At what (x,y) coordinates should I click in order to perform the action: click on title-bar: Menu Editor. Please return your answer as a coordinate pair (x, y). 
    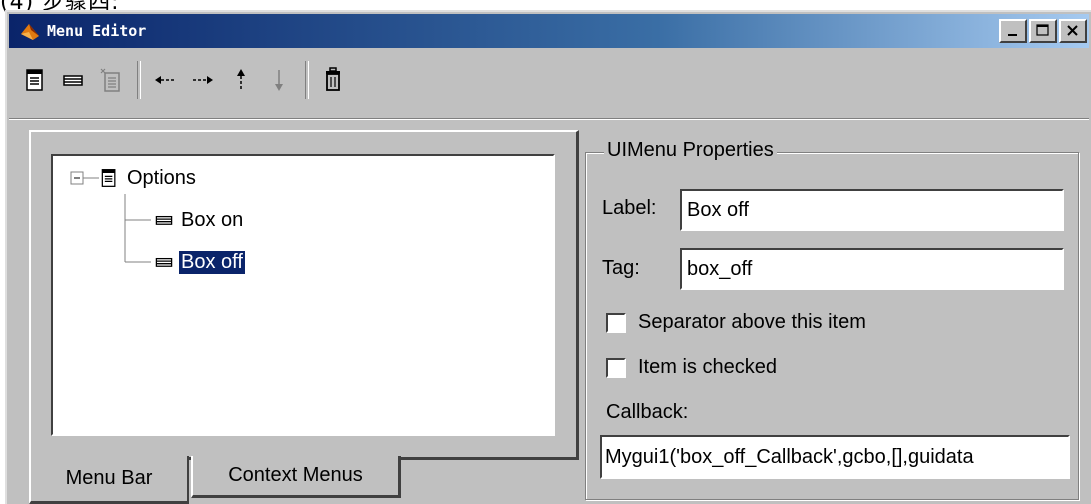
    Looking at the image, I should click on (549, 31).